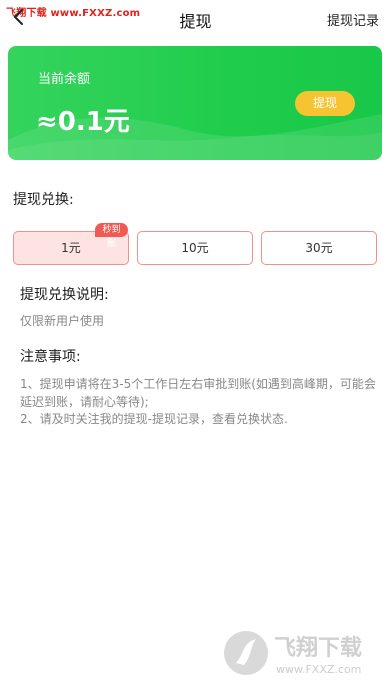  What do you see at coordinates (62, 321) in the screenshot?
I see `description-text: 仅限新用户使用` at bounding box center [62, 321].